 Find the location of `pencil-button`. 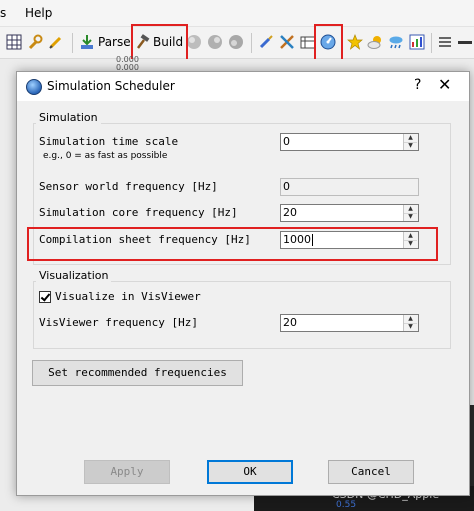

pencil-button is located at coordinates (56, 42).